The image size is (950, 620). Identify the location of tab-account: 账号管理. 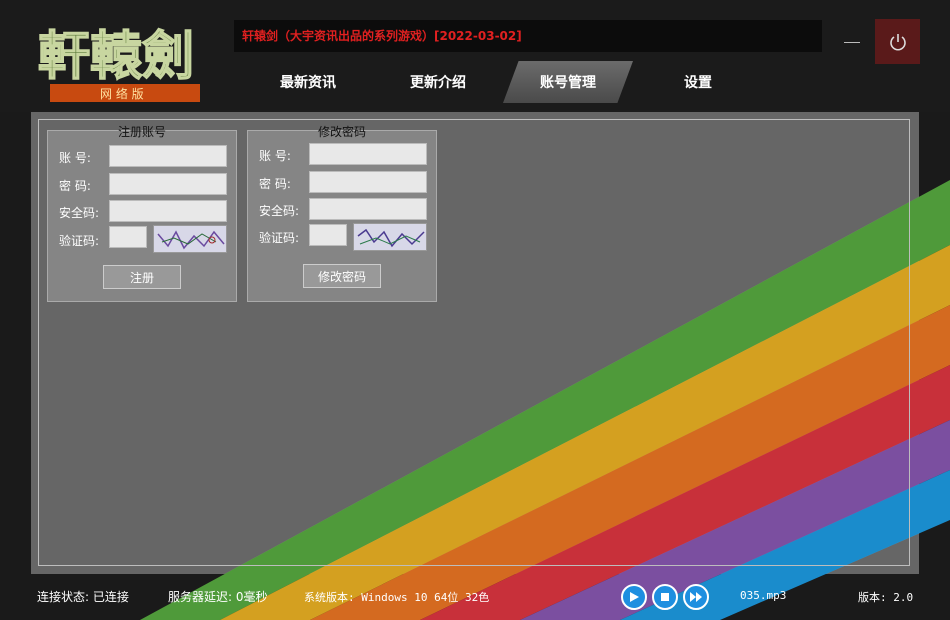
(568, 82).